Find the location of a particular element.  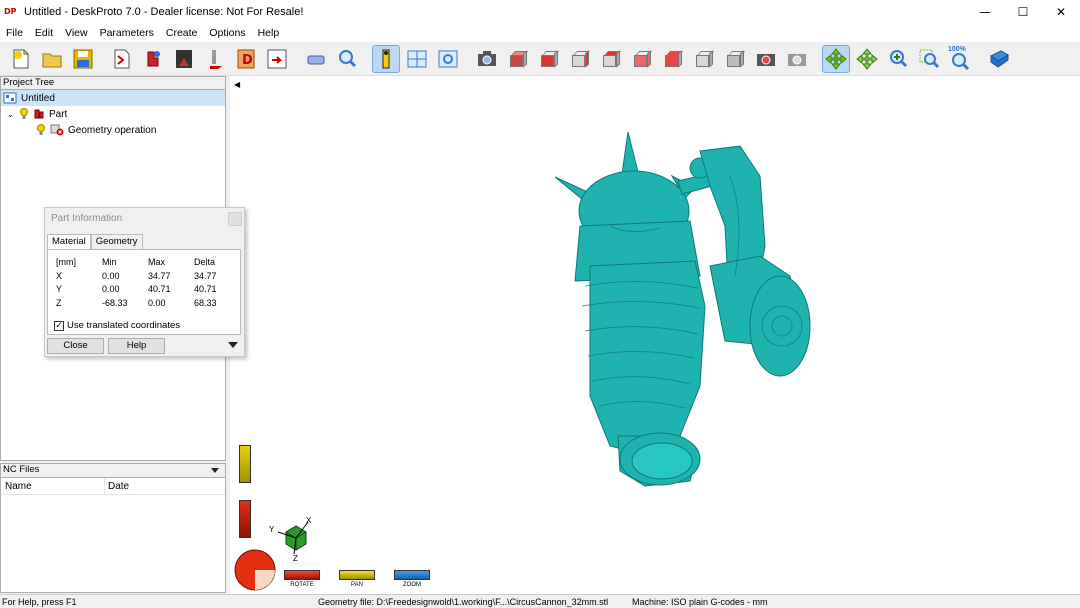

svg-text: D is located at coordinates (247, 60).